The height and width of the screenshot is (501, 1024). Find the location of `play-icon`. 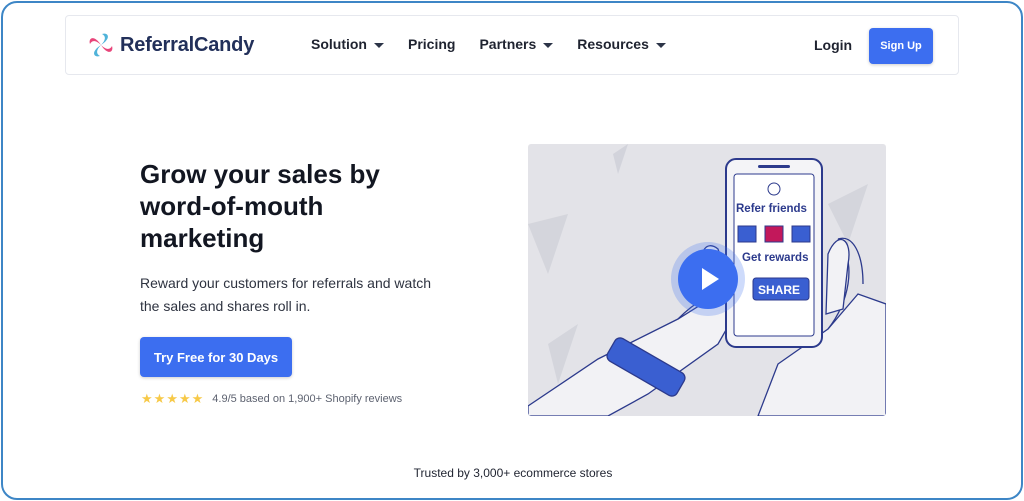

play-icon is located at coordinates (710, 279).